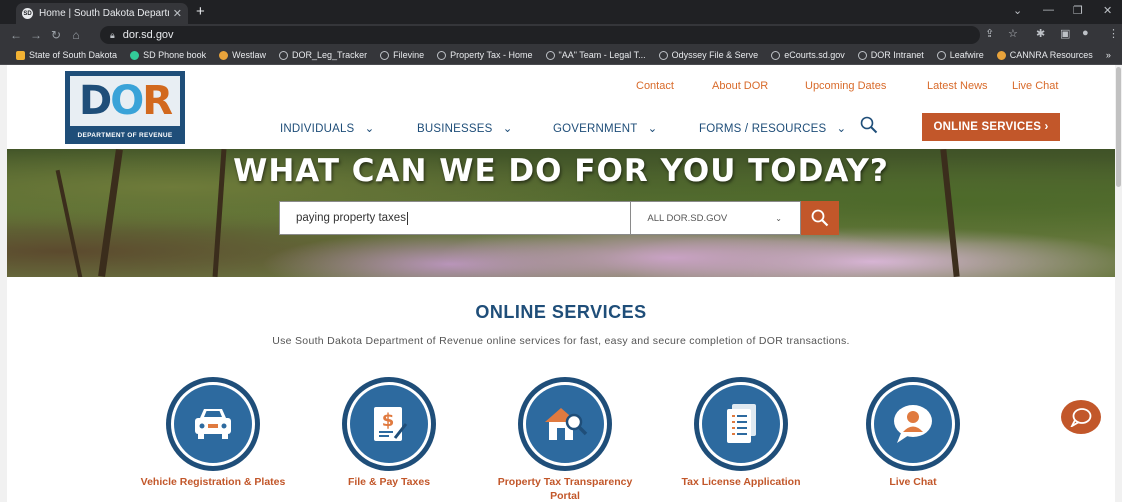 The height and width of the screenshot is (502, 1122). What do you see at coordinates (740, 86) in the screenshot?
I see `top-link-about: About DOR` at bounding box center [740, 86].